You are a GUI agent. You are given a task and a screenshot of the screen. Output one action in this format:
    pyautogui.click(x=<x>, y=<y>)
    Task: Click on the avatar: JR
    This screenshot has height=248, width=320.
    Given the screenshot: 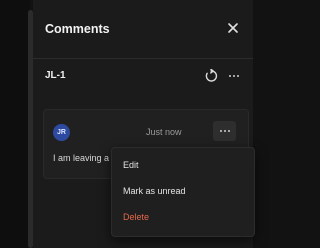 What is the action you would take?
    pyautogui.click(x=61, y=132)
    